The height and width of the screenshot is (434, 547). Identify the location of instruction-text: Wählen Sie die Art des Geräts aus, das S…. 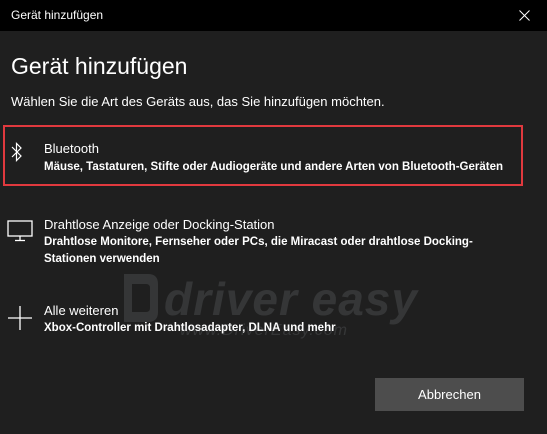
(198, 101).